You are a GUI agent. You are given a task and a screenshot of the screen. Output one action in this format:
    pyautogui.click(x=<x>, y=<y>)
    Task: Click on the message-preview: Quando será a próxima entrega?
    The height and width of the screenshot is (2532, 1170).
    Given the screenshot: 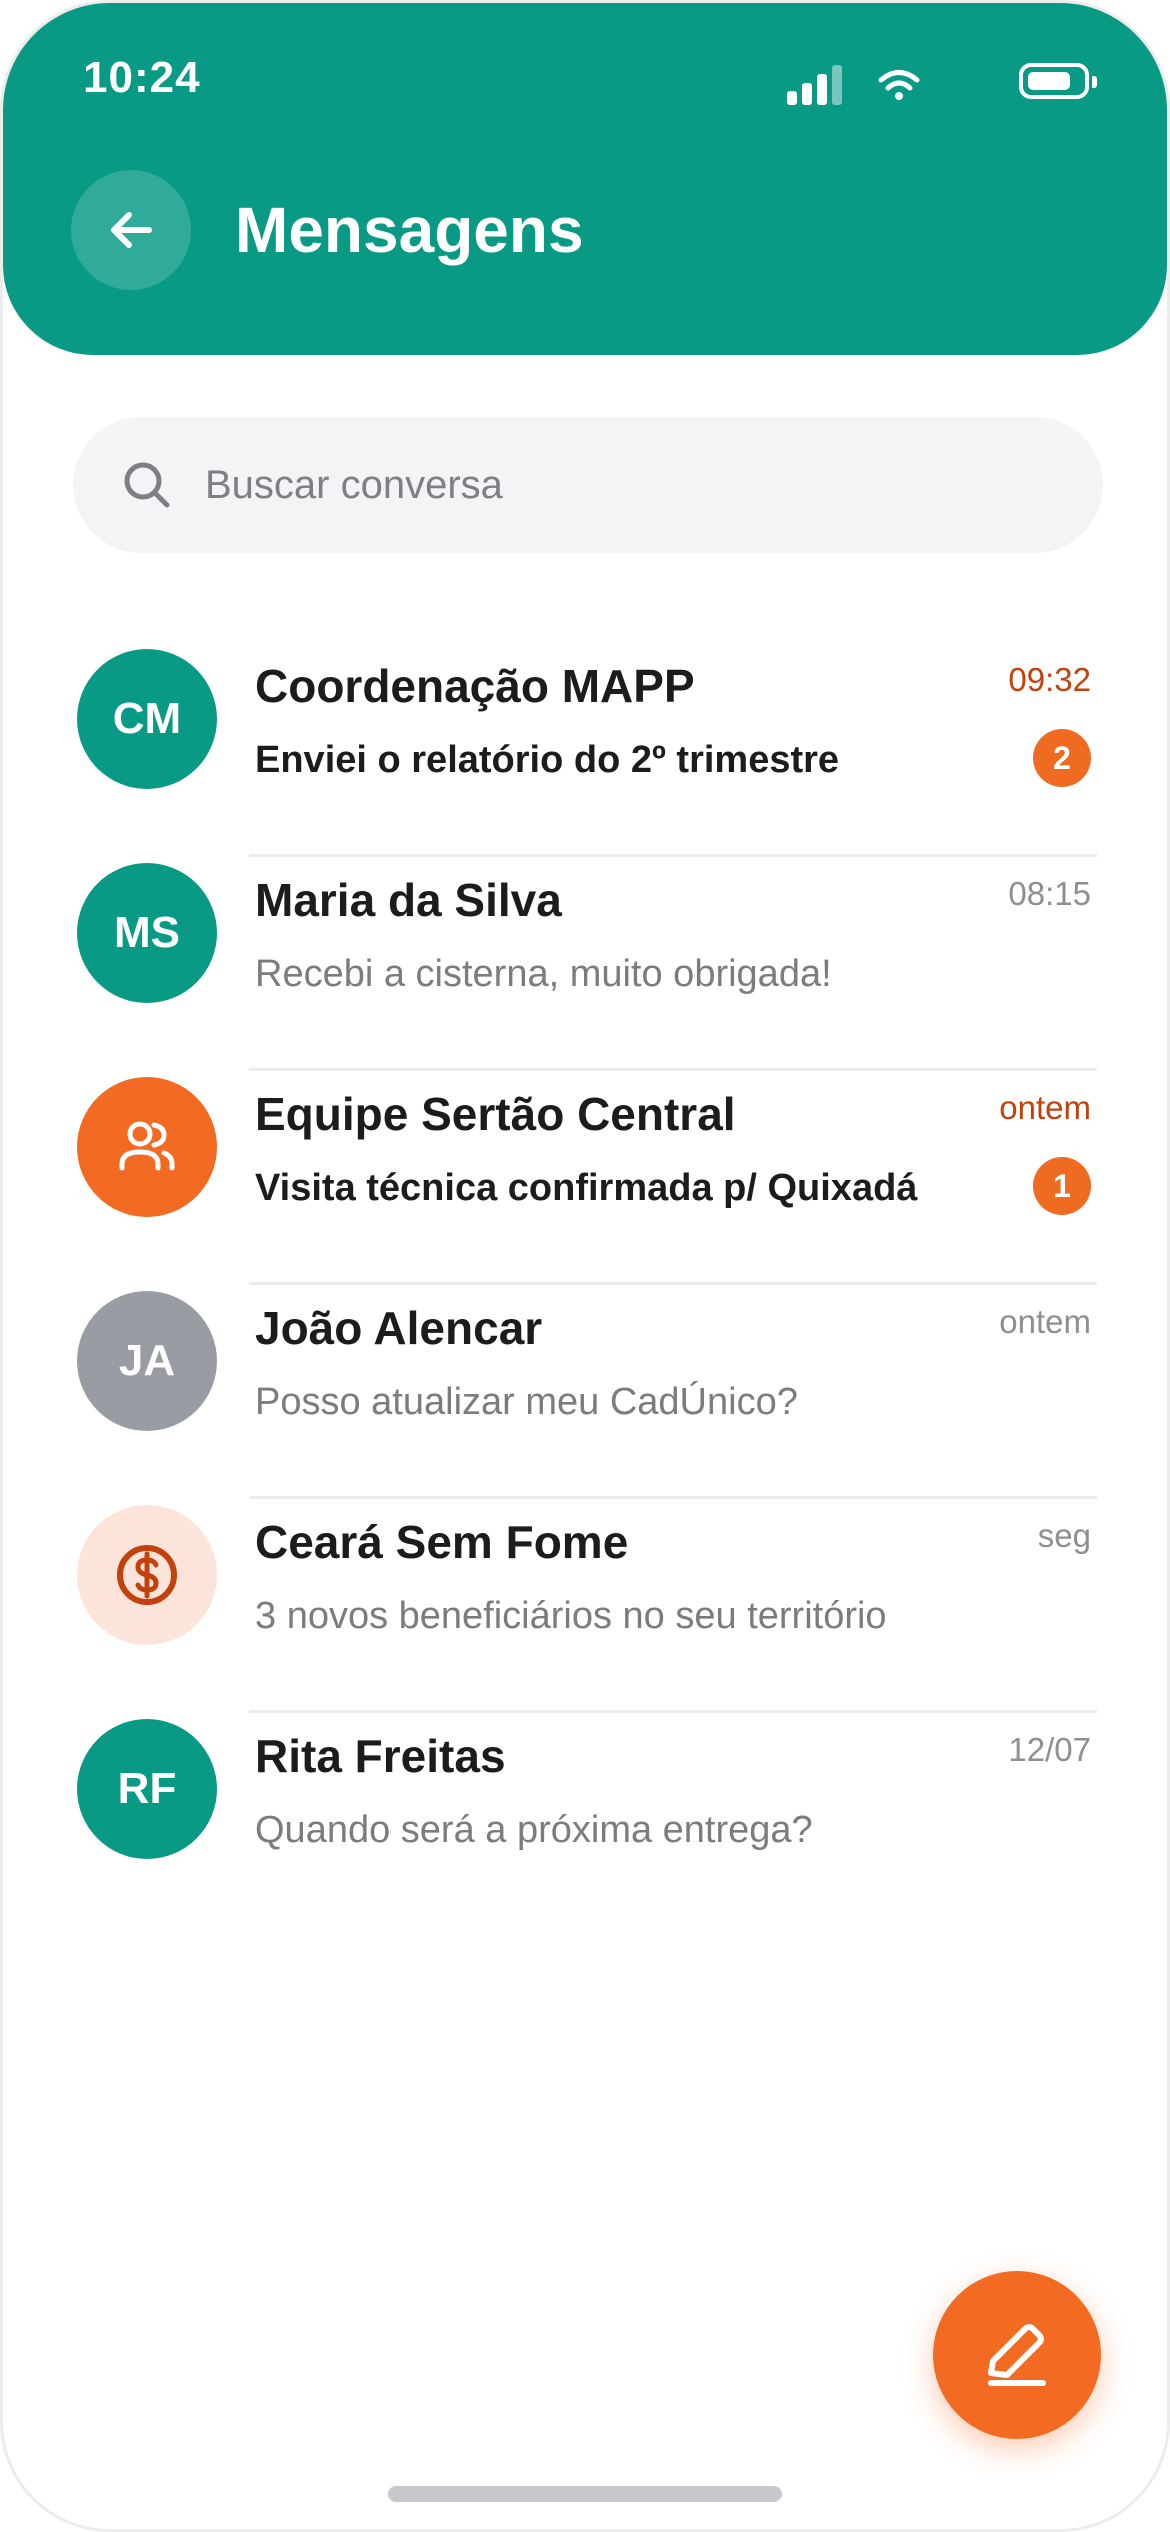 What is the action you would take?
    pyautogui.click(x=534, y=1830)
    